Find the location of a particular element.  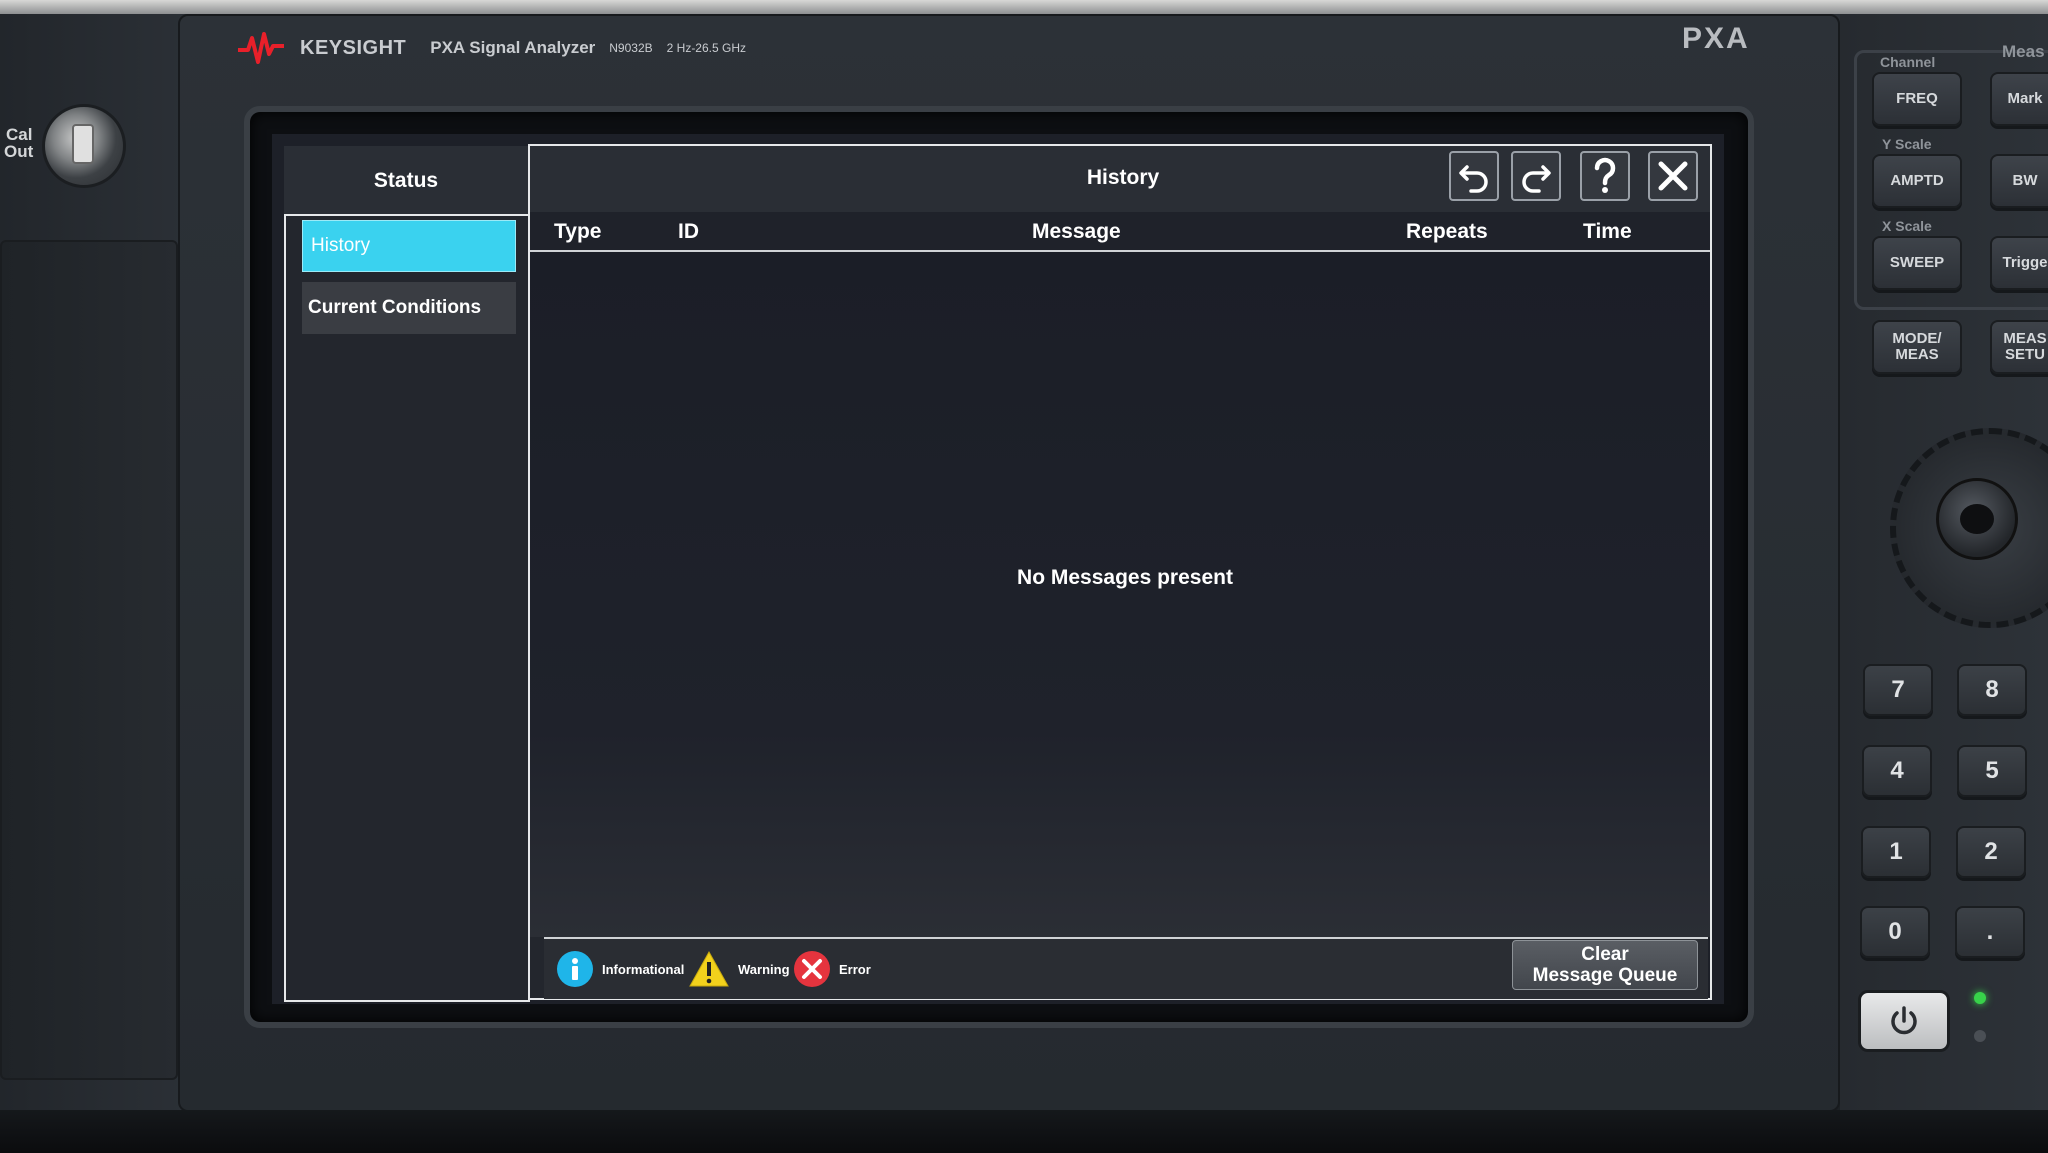

amptd-key: AMPTD is located at coordinates (1917, 181).